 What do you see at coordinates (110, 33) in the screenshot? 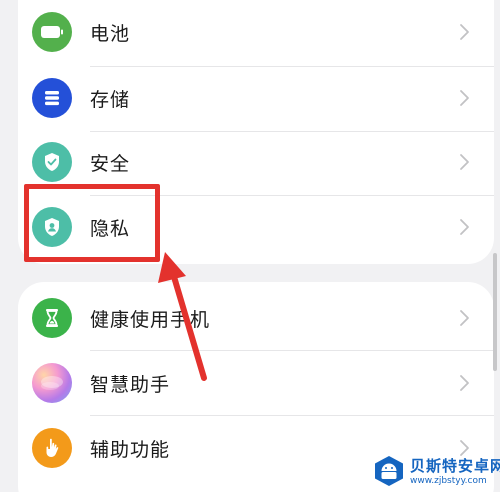
I see `settings-item-label: 电池` at bounding box center [110, 33].